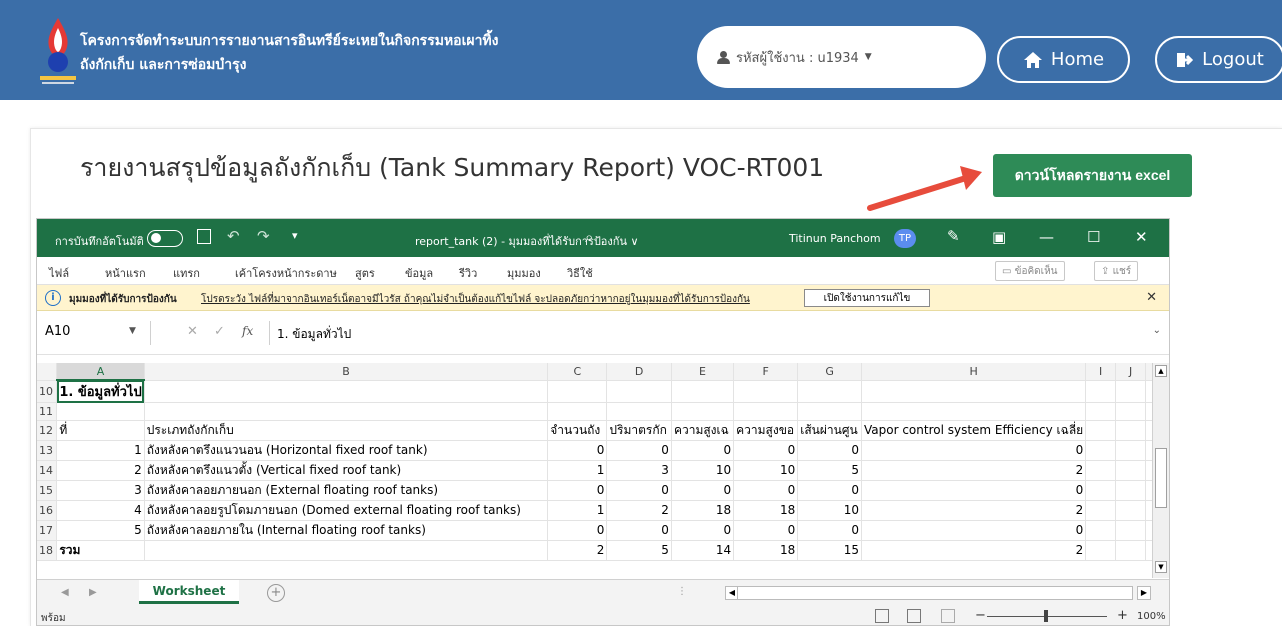 This screenshot has height=626, width=1282. What do you see at coordinates (100, 372) in the screenshot?
I see `column-header: A` at bounding box center [100, 372].